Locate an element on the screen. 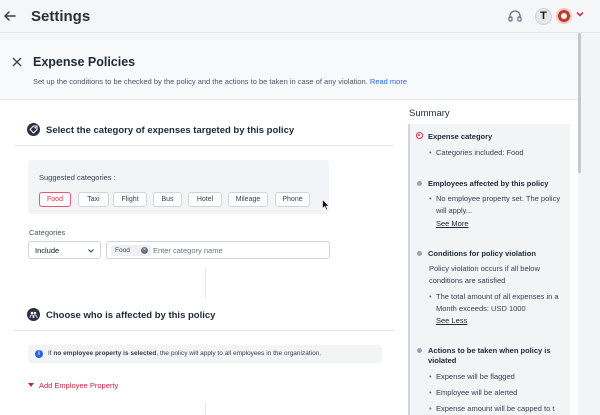 The height and width of the screenshot is (415, 600). category-input-placeholder: Enter category name is located at coordinates (188, 250).